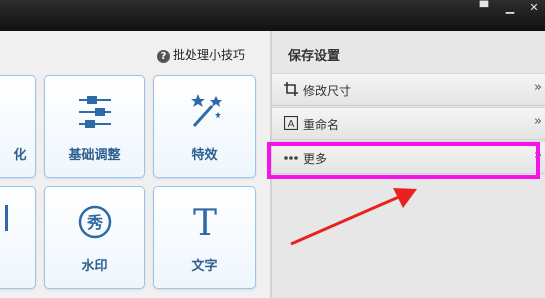 The height and width of the screenshot is (298, 545). What do you see at coordinates (408, 89) in the screenshot?
I see `row-resize: 修改尺寸 »` at bounding box center [408, 89].